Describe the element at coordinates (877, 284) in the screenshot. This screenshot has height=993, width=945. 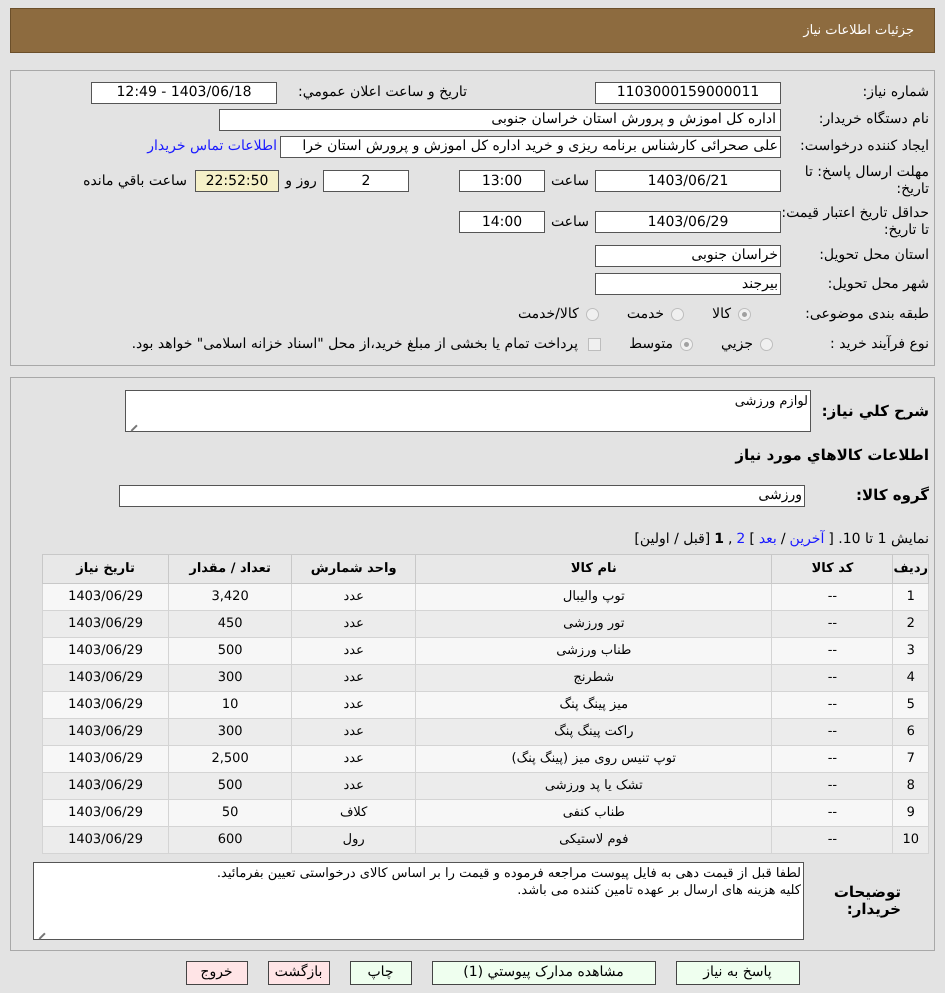
I see `field-label: شهر محل تحویل:` at that location.